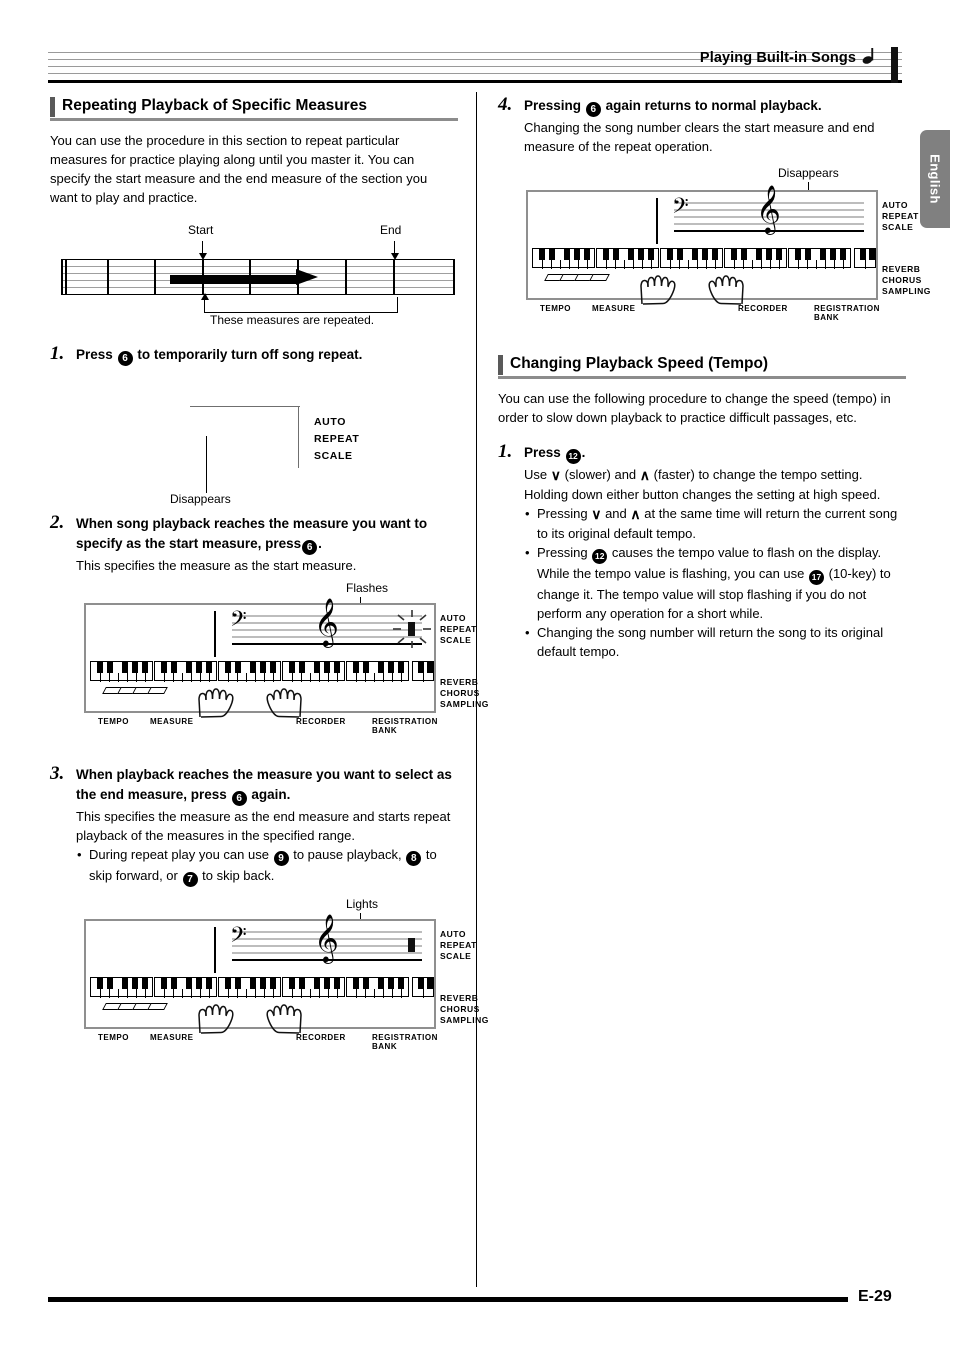 The image size is (954, 1348). Describe the element at coordinates (202, 250) in the screenshot. I see `start-arrow-icon` at that location.